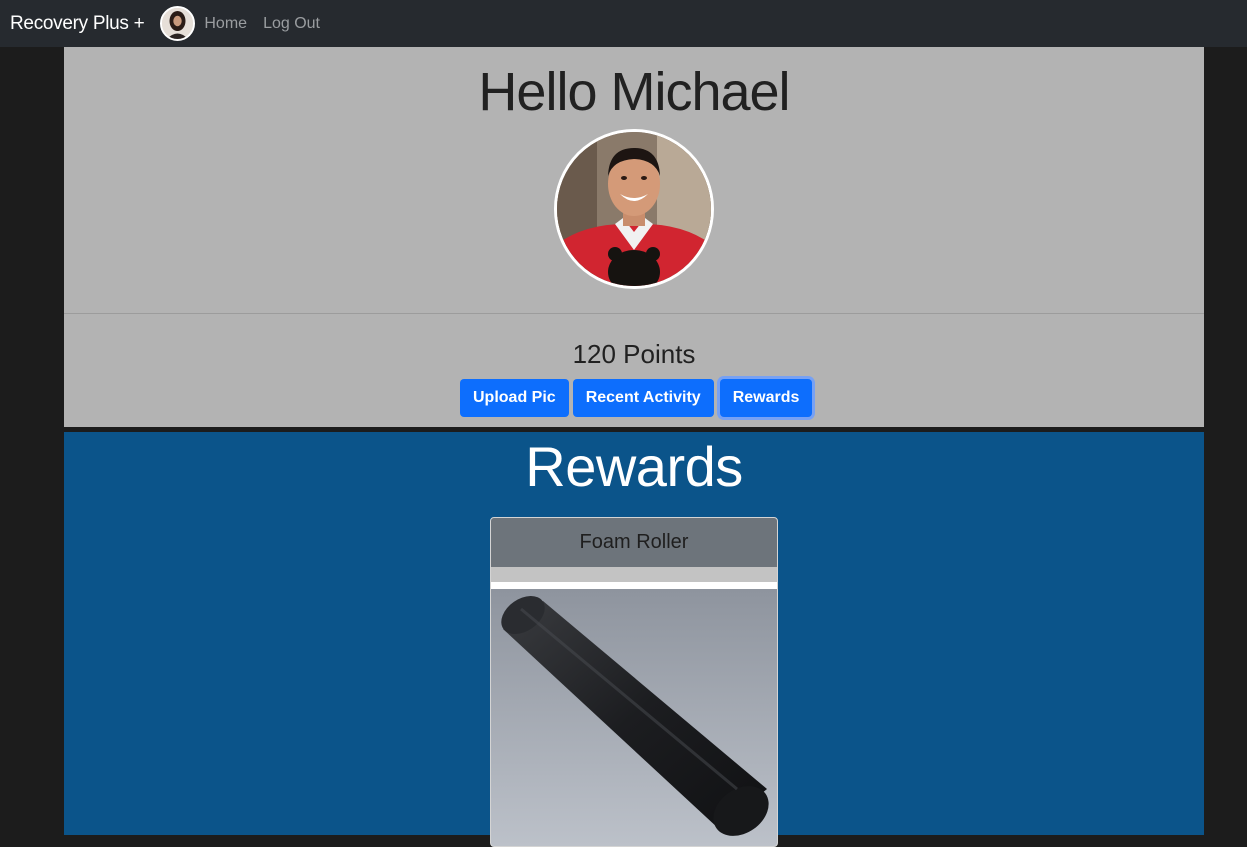  I want to click on profile-photo, so click(634, 209).